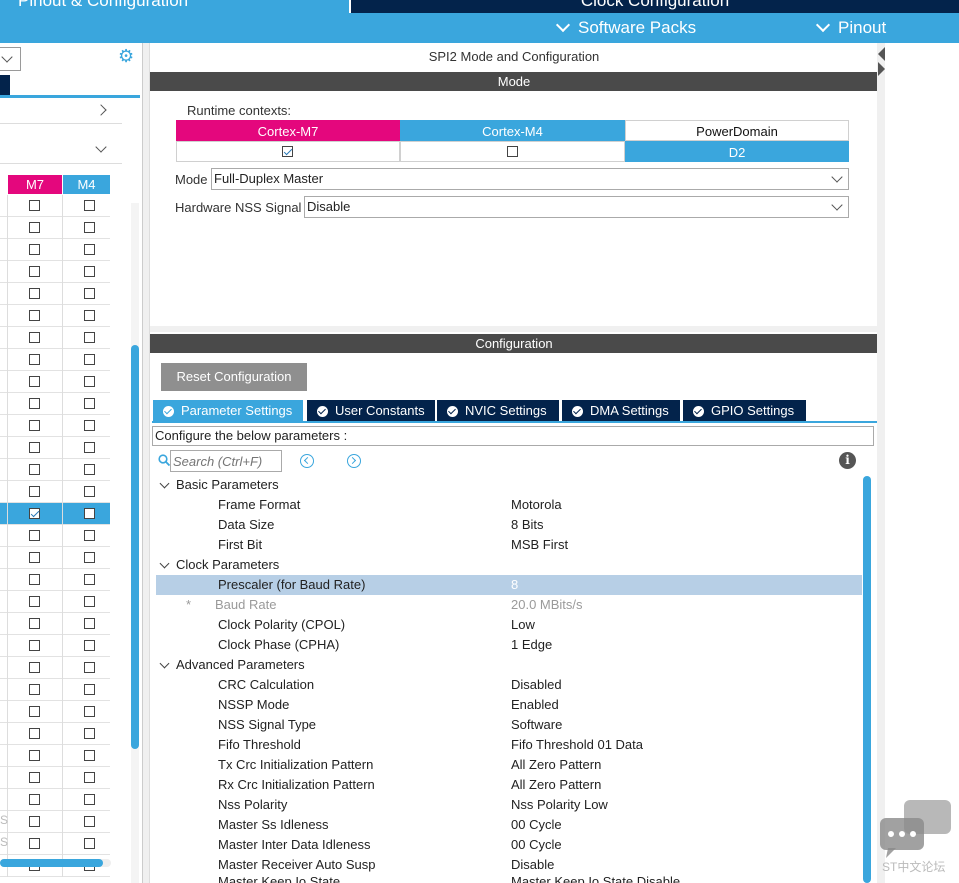 The width and height of the screenshot is (959, 883). Describe the element at coordinates (228, 411) in the screenshot. I see `tab-parameter-settings: Parameter Settings` at that location.